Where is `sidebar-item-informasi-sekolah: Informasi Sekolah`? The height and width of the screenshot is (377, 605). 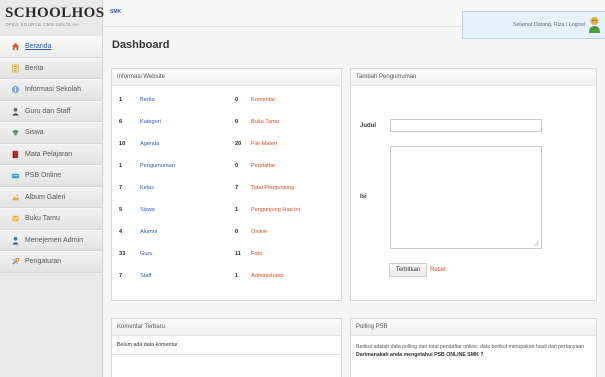
sidebar-item-informasi-sekolah: Informasi Sekolah is located at coordinates (51, 90).